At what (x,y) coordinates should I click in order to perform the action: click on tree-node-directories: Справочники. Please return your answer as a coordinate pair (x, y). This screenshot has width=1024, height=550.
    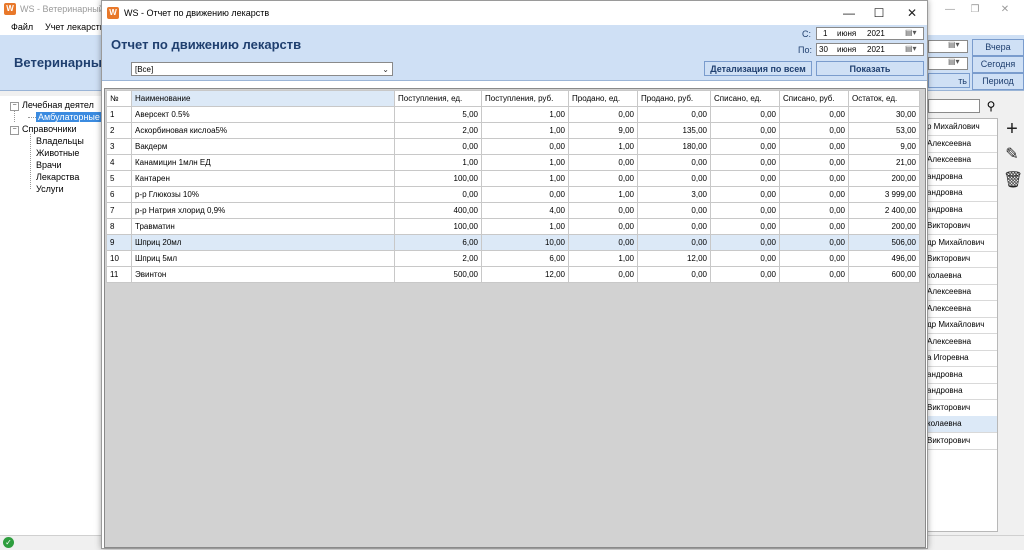
    Looking at the image, I should click on (49, 129).